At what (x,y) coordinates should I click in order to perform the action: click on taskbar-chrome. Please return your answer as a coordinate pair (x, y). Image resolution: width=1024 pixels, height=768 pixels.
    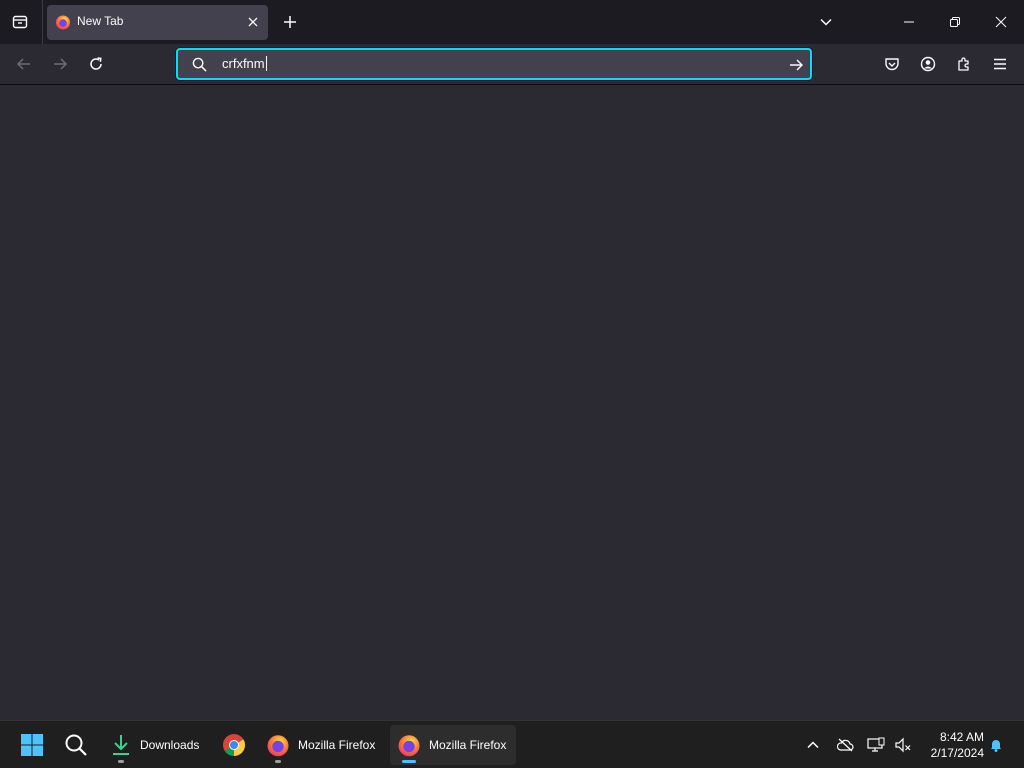
    Looking at the image, I should click on (234, 745).